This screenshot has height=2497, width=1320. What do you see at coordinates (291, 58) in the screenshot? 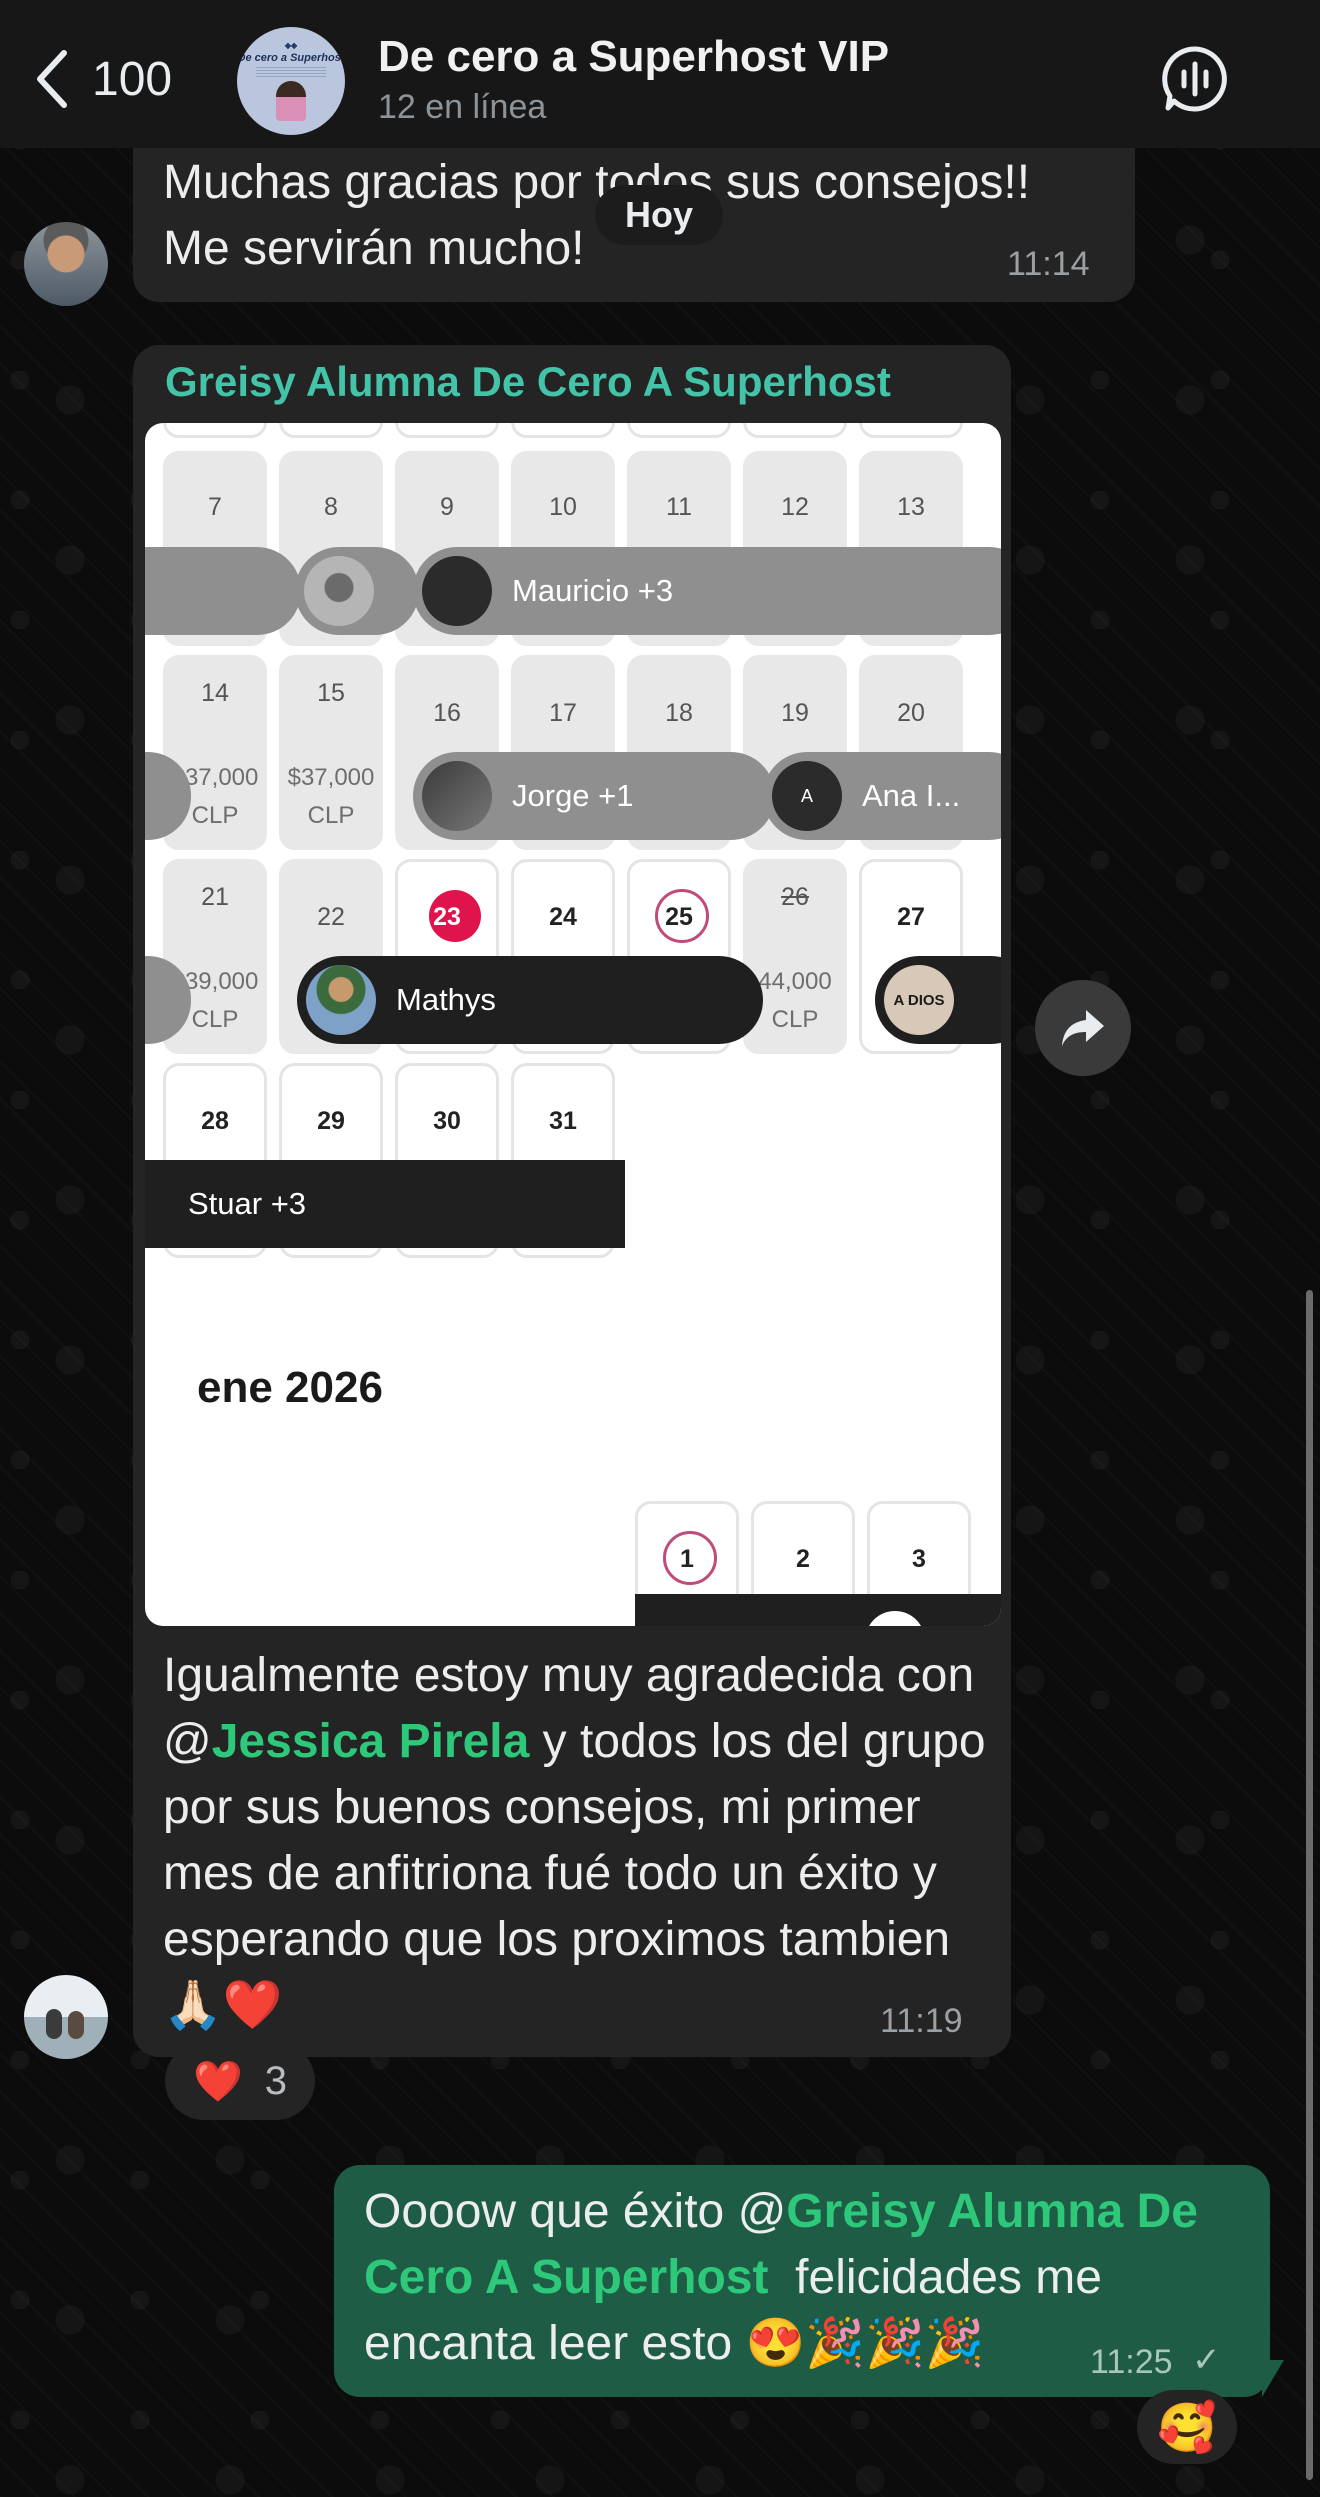
I see `avatar-title: De cero a Superhost` at bounding box center [291, 58].